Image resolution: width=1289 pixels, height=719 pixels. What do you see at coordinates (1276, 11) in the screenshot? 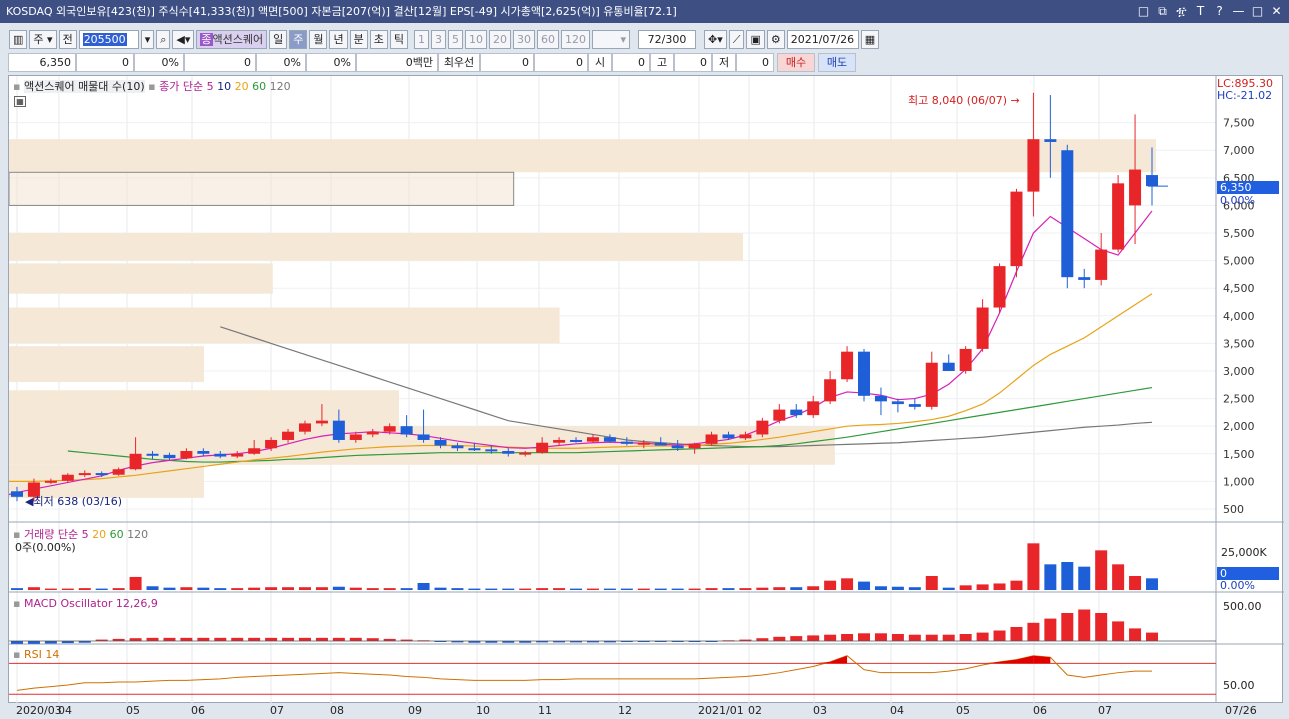
I see `close-icon: ✕` at bounding box center [1276, 11].